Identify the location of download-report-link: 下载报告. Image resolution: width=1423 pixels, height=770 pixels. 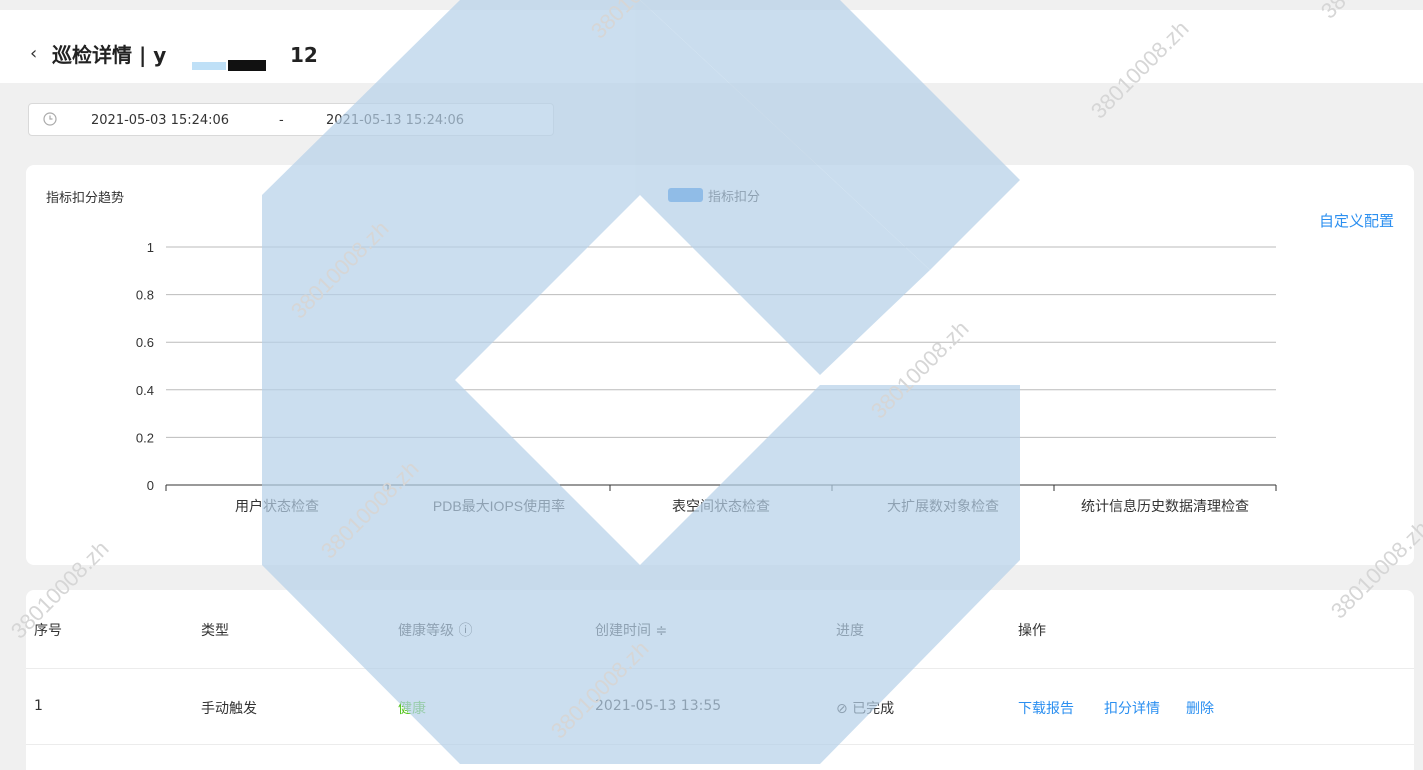
(1046, 708).